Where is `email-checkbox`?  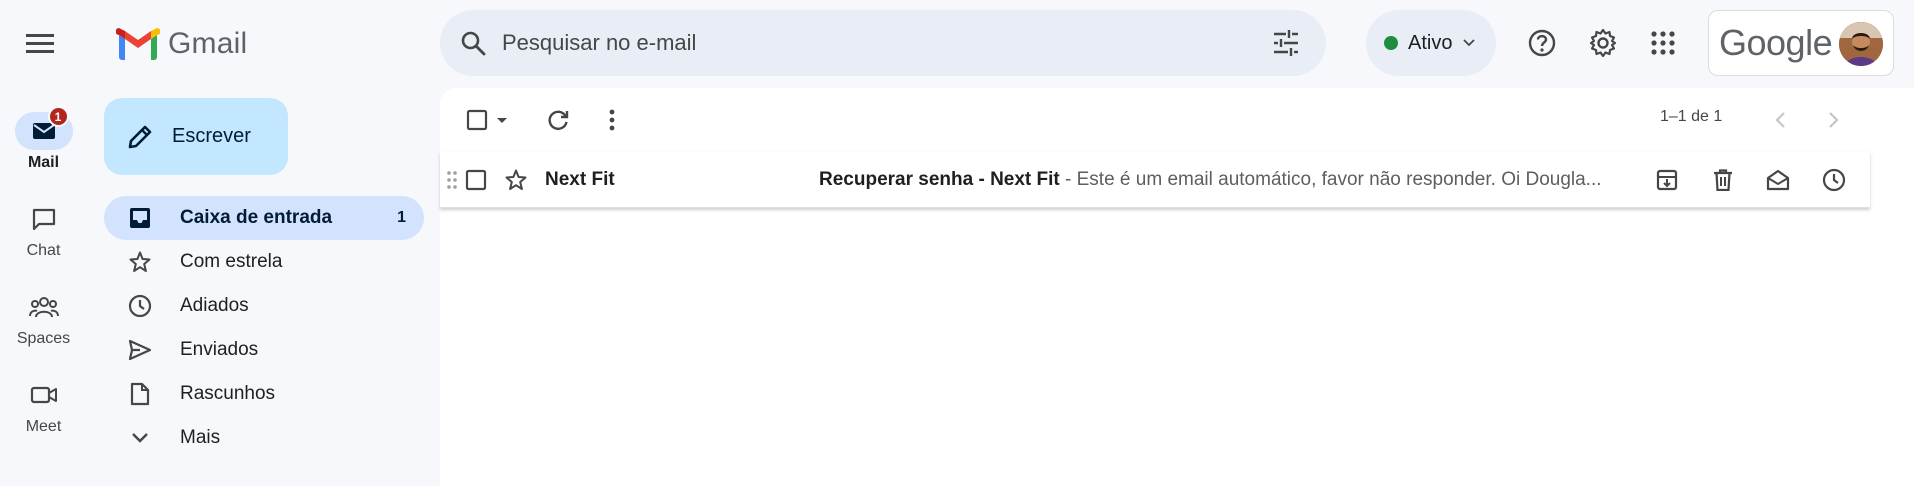
email-checkbox is located at coordinates (476, 180).